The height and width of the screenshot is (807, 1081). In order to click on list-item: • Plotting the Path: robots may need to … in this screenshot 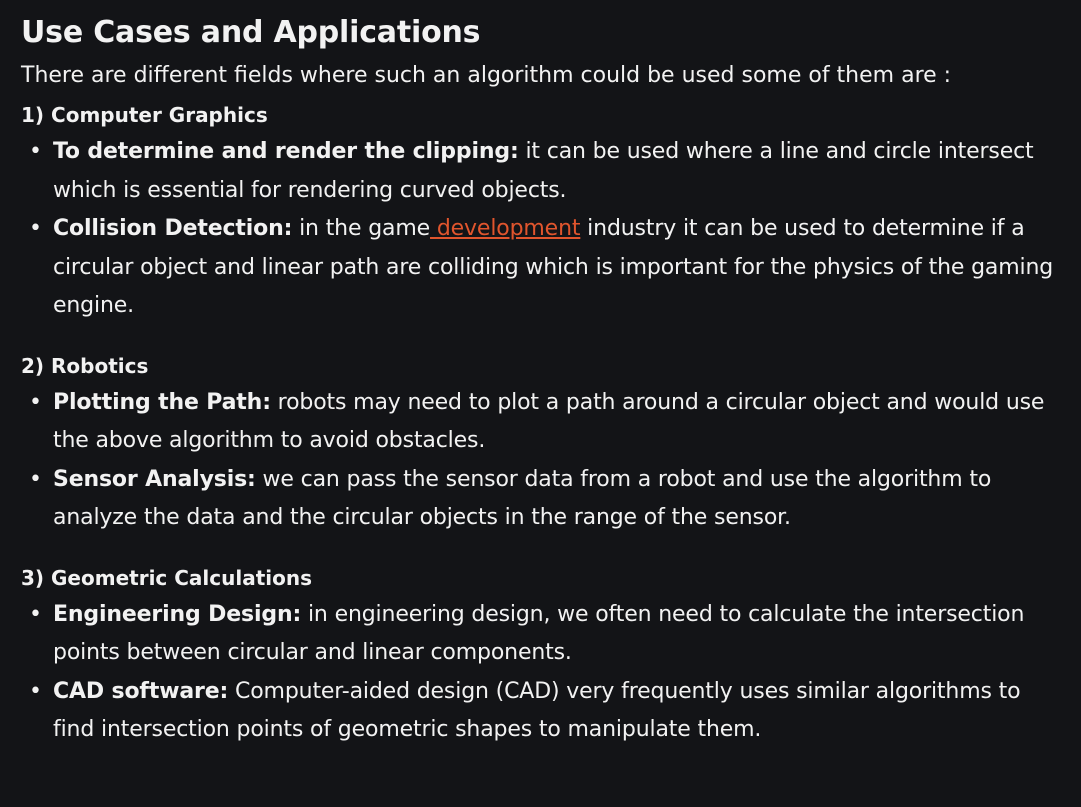, I will do `click(541, 422)`.